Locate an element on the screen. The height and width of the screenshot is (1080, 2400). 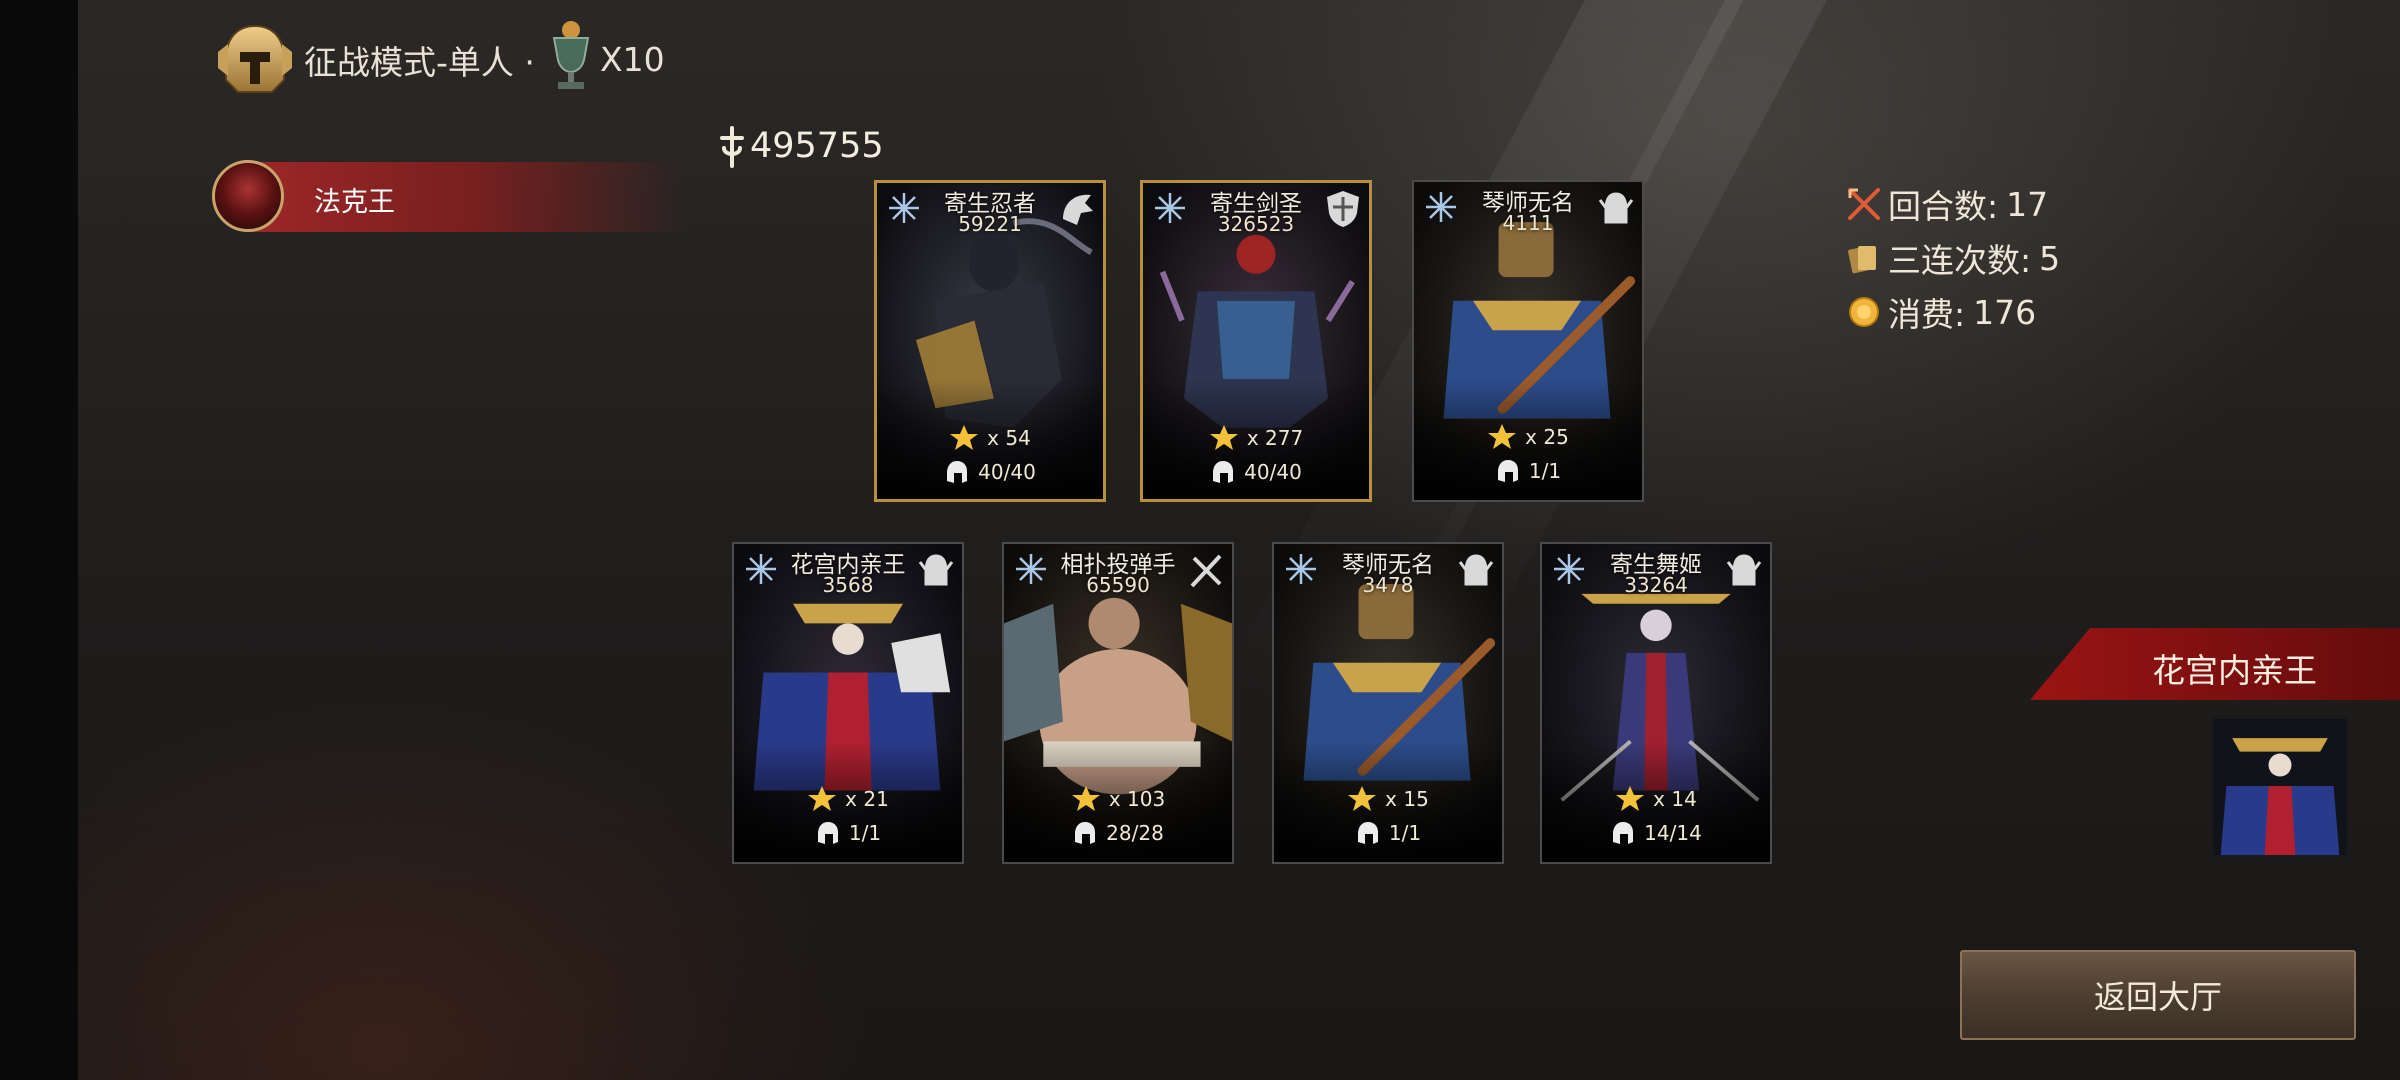
cost-stat: 消费: 176 is located at coordinates (1941, 312).